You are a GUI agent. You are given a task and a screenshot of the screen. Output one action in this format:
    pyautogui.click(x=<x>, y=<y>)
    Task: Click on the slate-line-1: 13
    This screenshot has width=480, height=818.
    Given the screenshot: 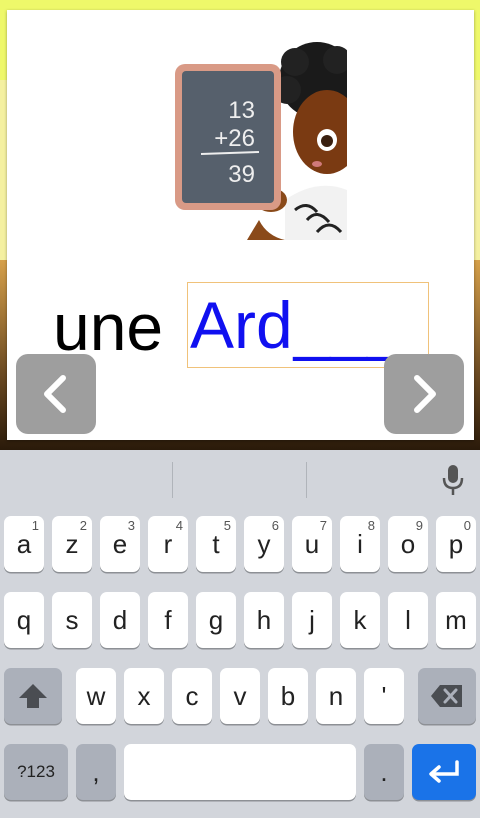 What is the action you would take?
    pyautogui.click(x=241, y=110)
    